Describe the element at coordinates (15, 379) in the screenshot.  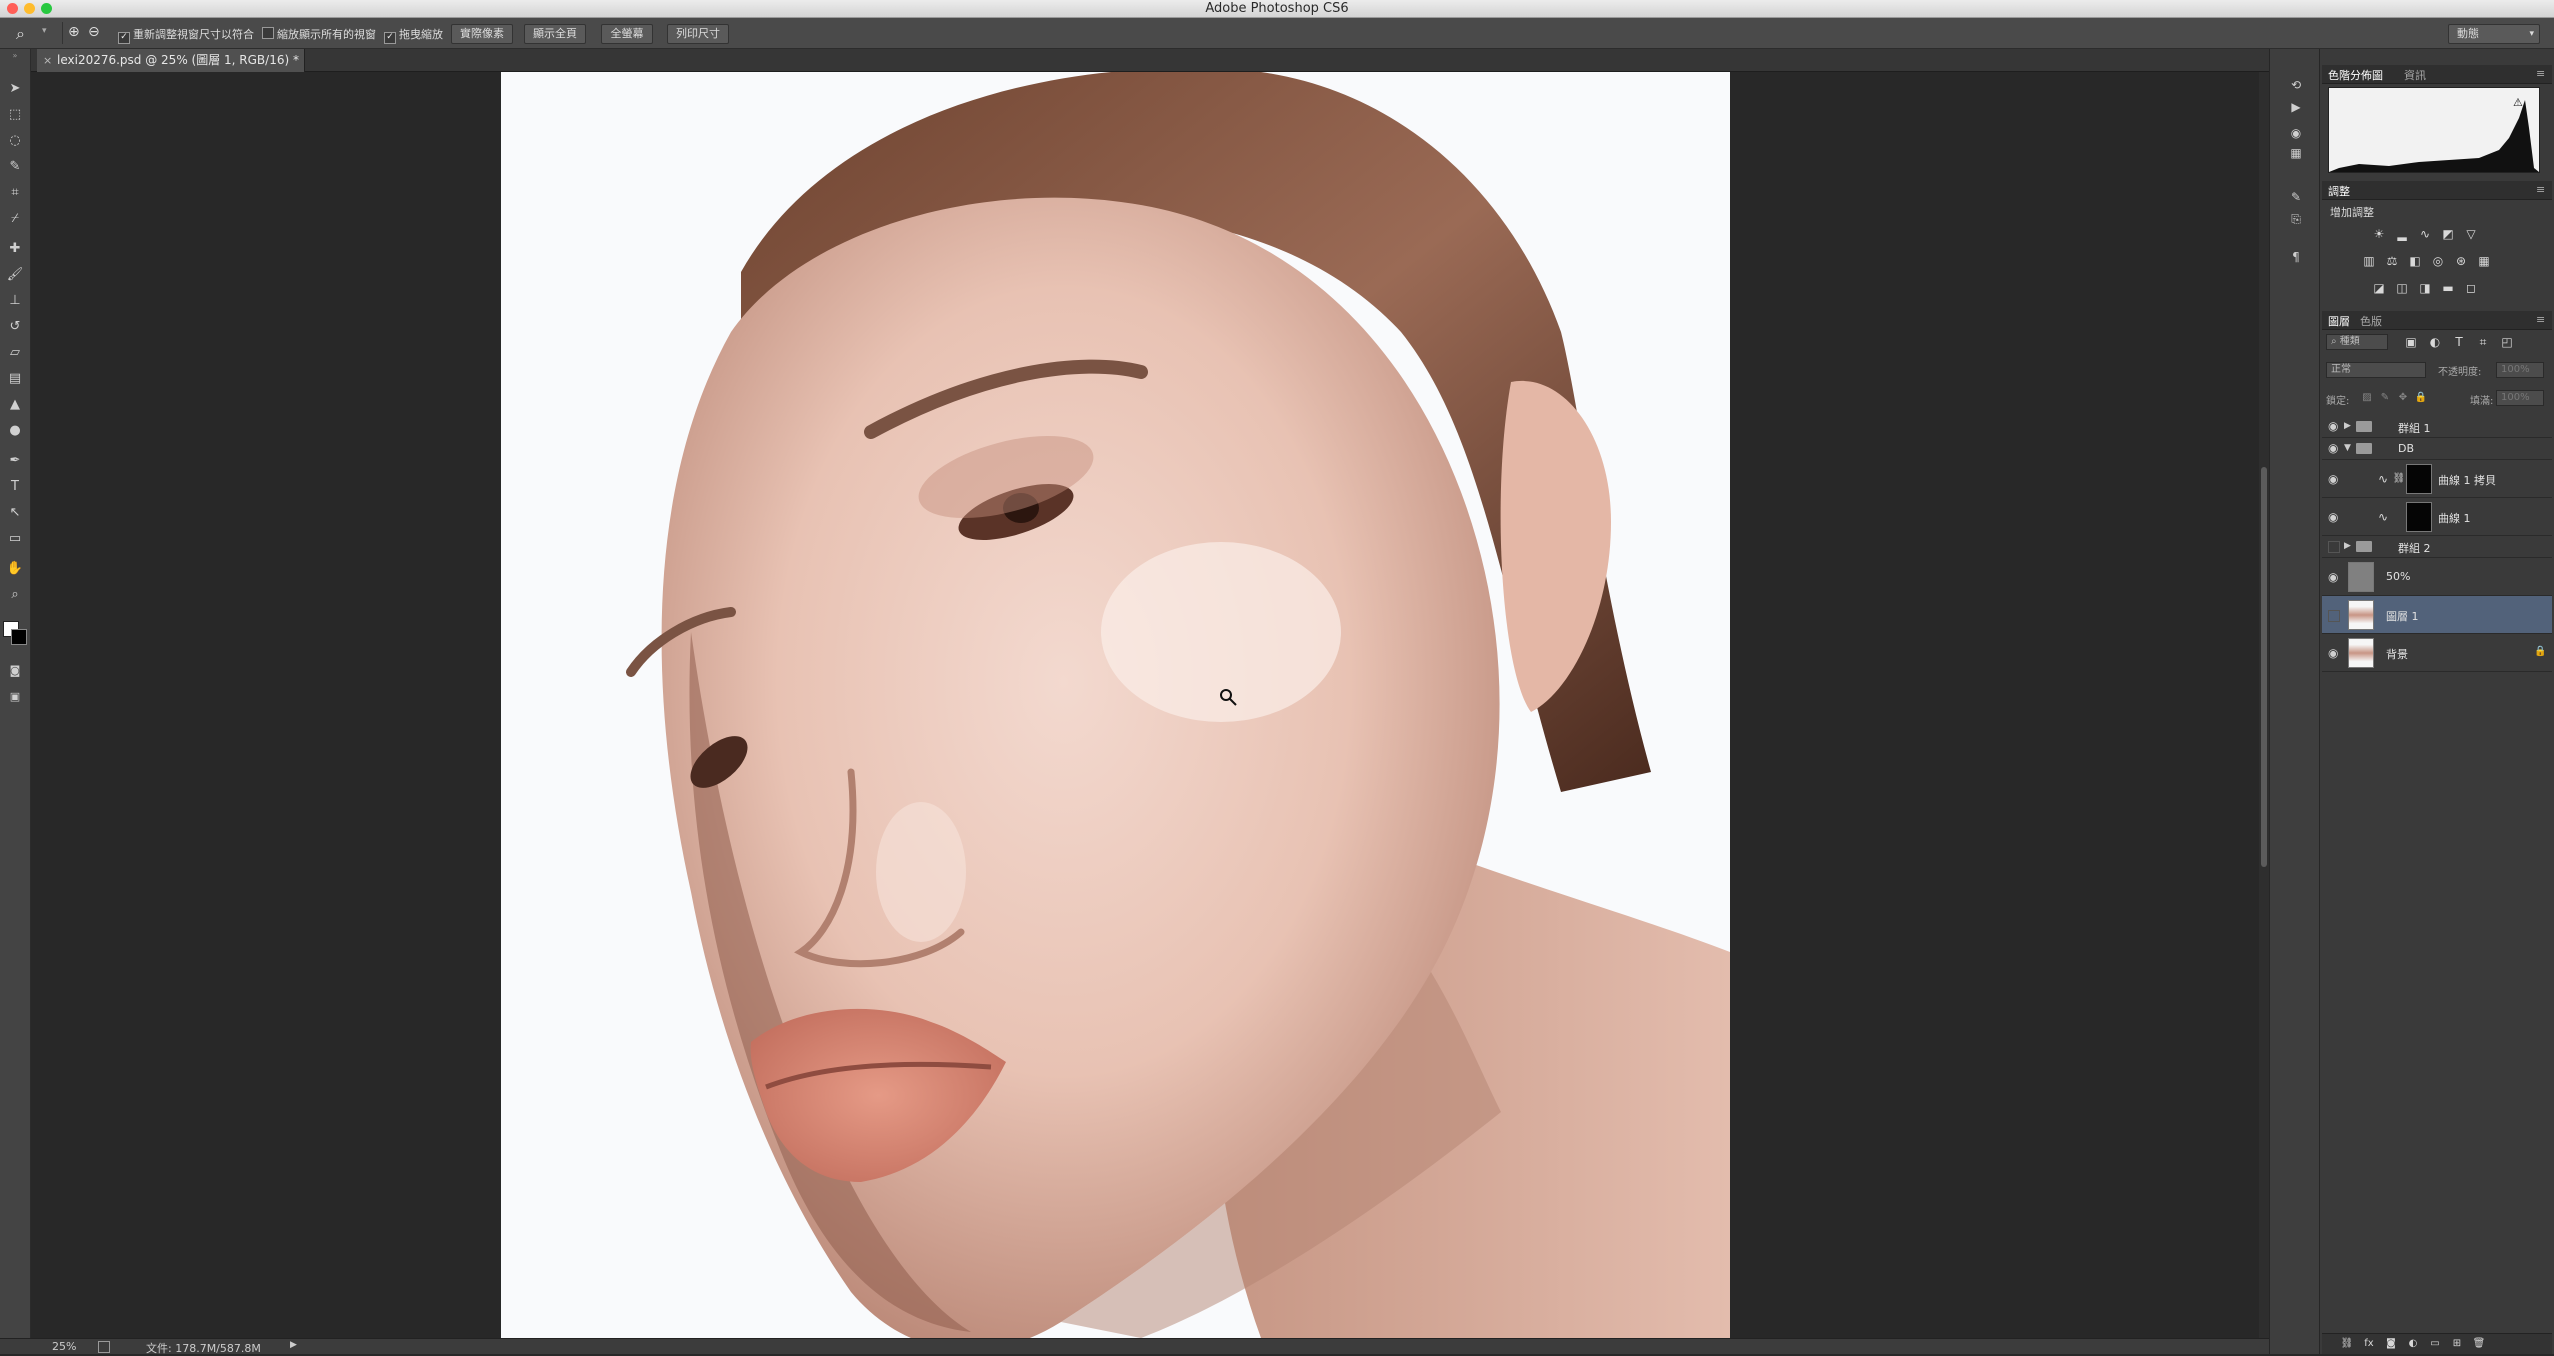
I see `gradient-tool-icon: ▤` at that location.